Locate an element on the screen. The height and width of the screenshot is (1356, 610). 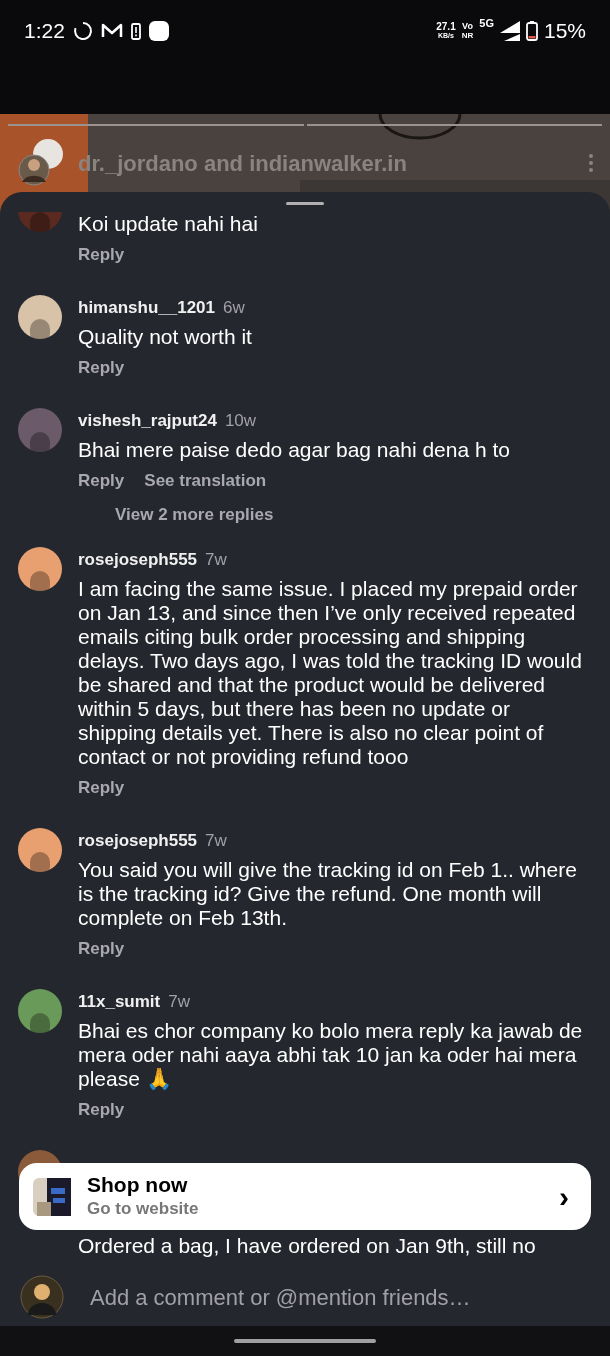
username: 11x_sumit is located at coordinates (119, 1001).